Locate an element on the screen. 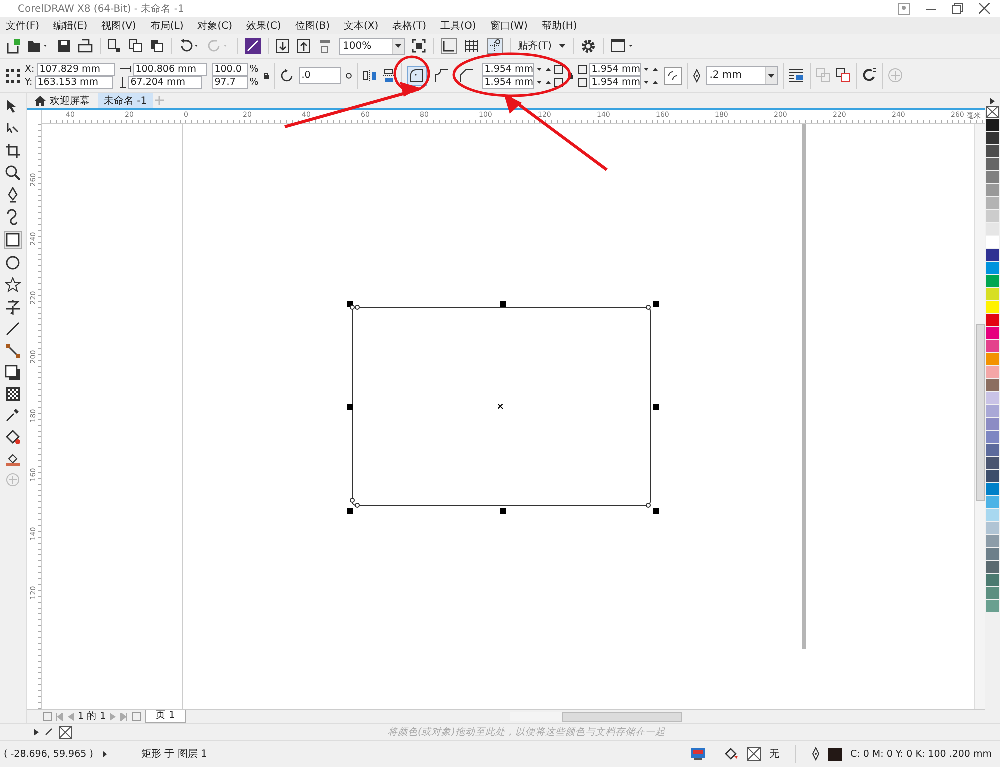  menu-item: 工具(O) is located at coordinates (458, 25).